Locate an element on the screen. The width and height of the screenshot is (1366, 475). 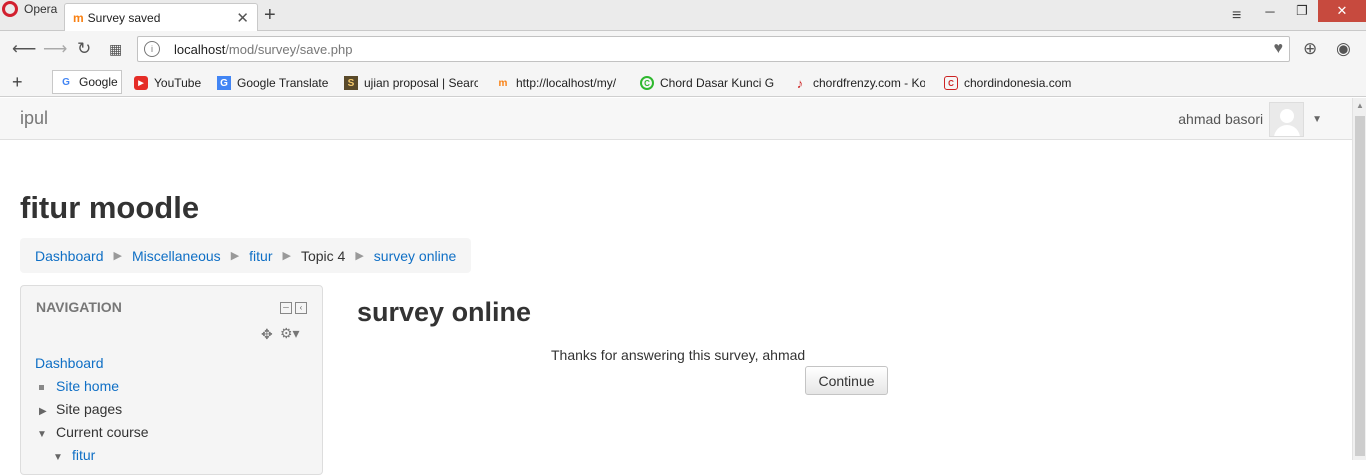
move-icon: ✥ is located at coordinates (267, 334).